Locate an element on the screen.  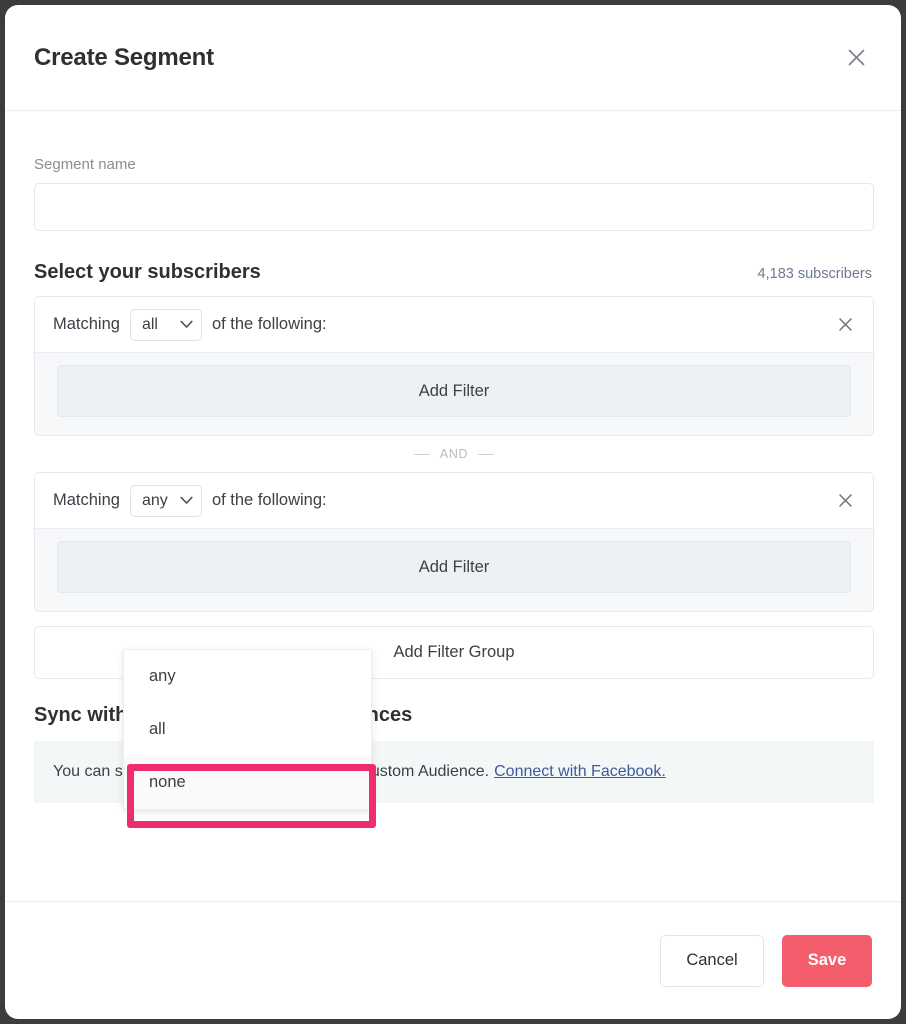
dropdown-option-none: none is located at coordinates (247, 782).